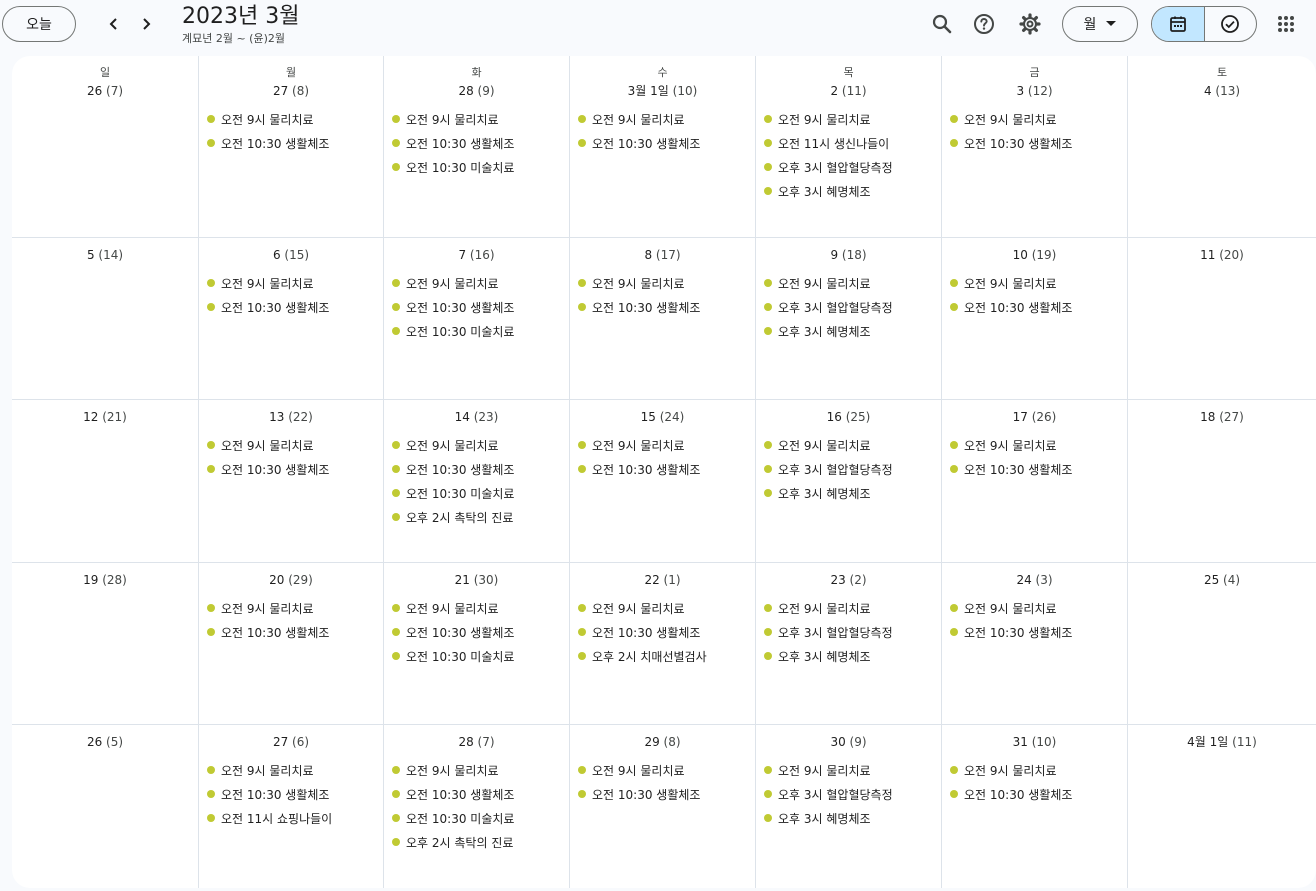  I want to click on day-cell: 15 (24) 오전 9시 물리치료 오전 10:30 생활체조, so click(663, 481).